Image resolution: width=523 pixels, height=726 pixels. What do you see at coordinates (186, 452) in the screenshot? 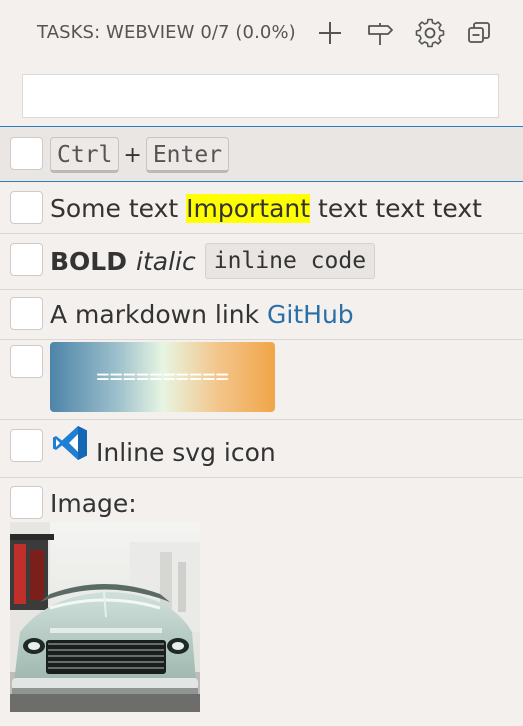
I see `task-text: Inline svg icon` at bounding box center [186, 452].